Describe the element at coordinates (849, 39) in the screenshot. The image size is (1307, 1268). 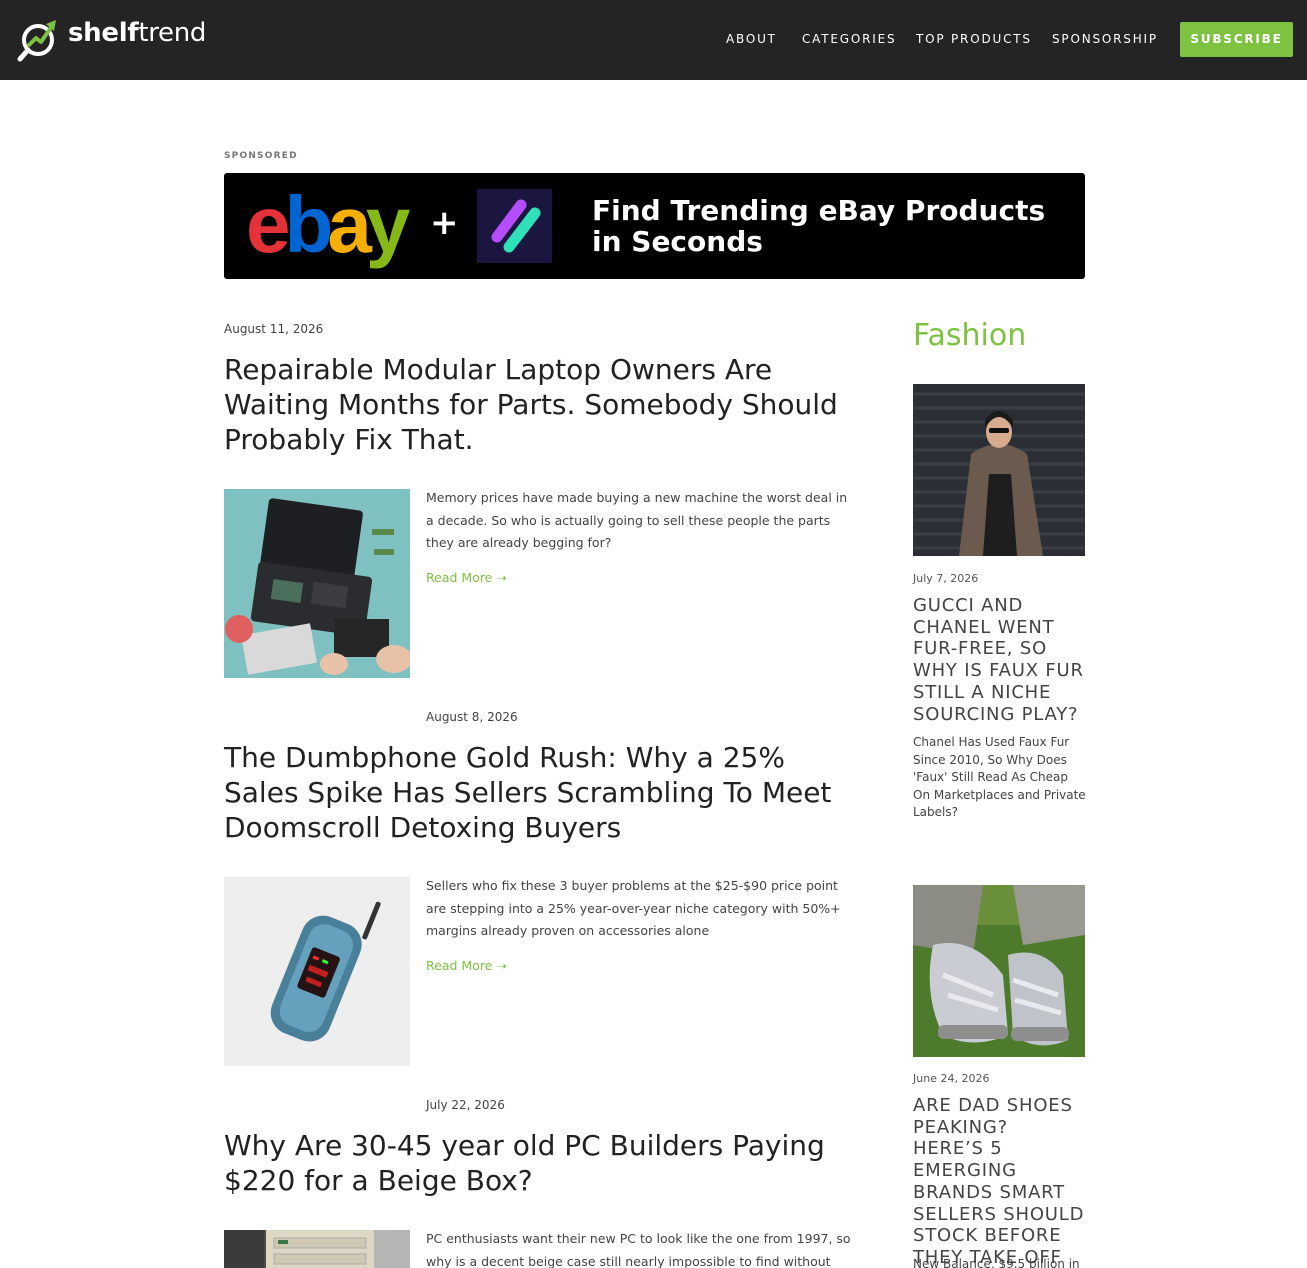
I see `nav-categories: CATEGORIES` at that location.